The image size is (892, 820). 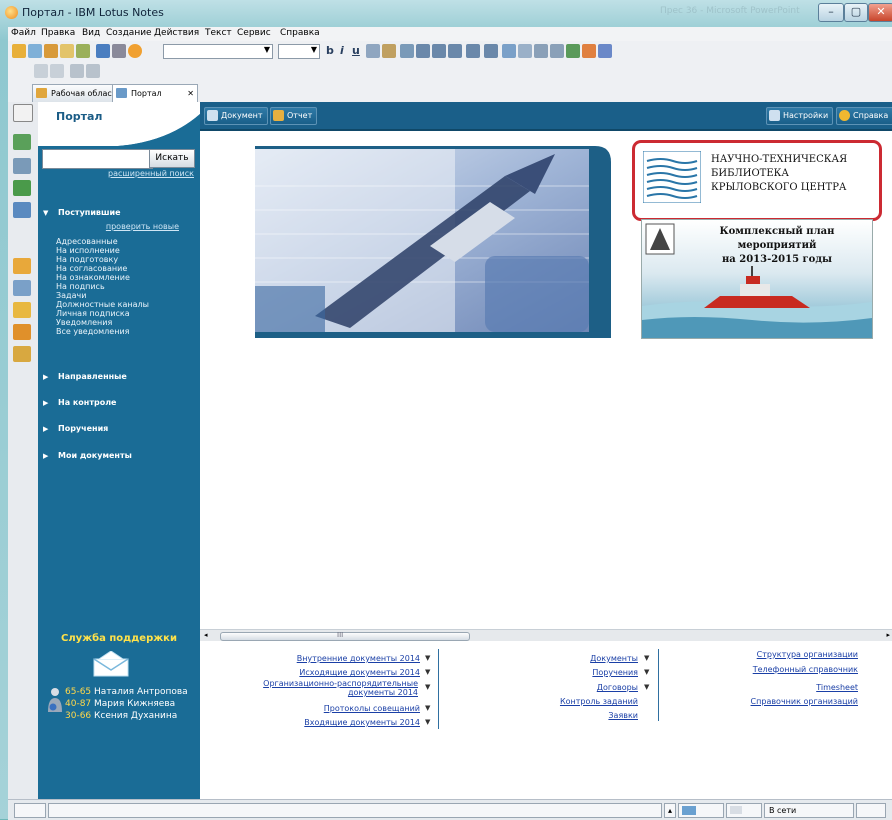 I want to click on minimize-button: –, so click(x=831, y=12).